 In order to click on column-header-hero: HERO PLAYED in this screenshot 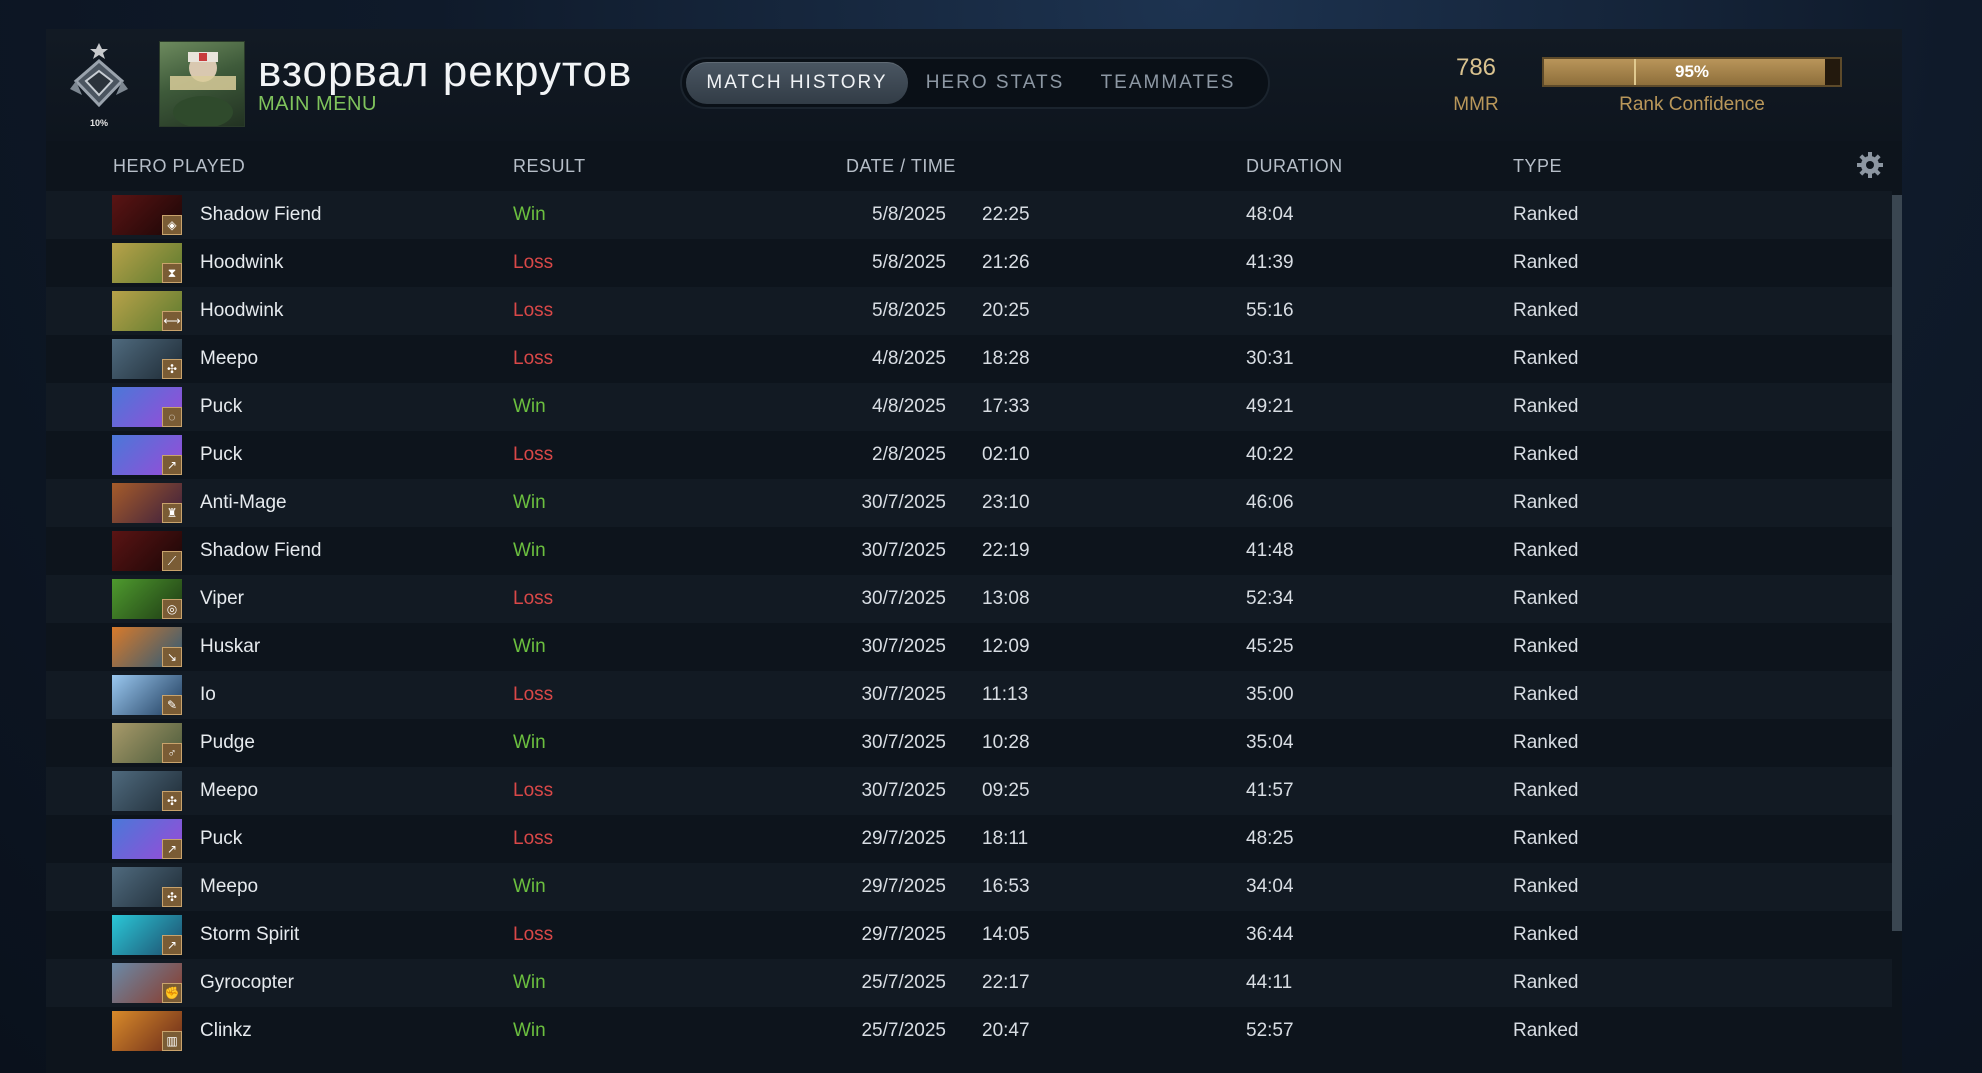, I will do `click(179, 166)`.